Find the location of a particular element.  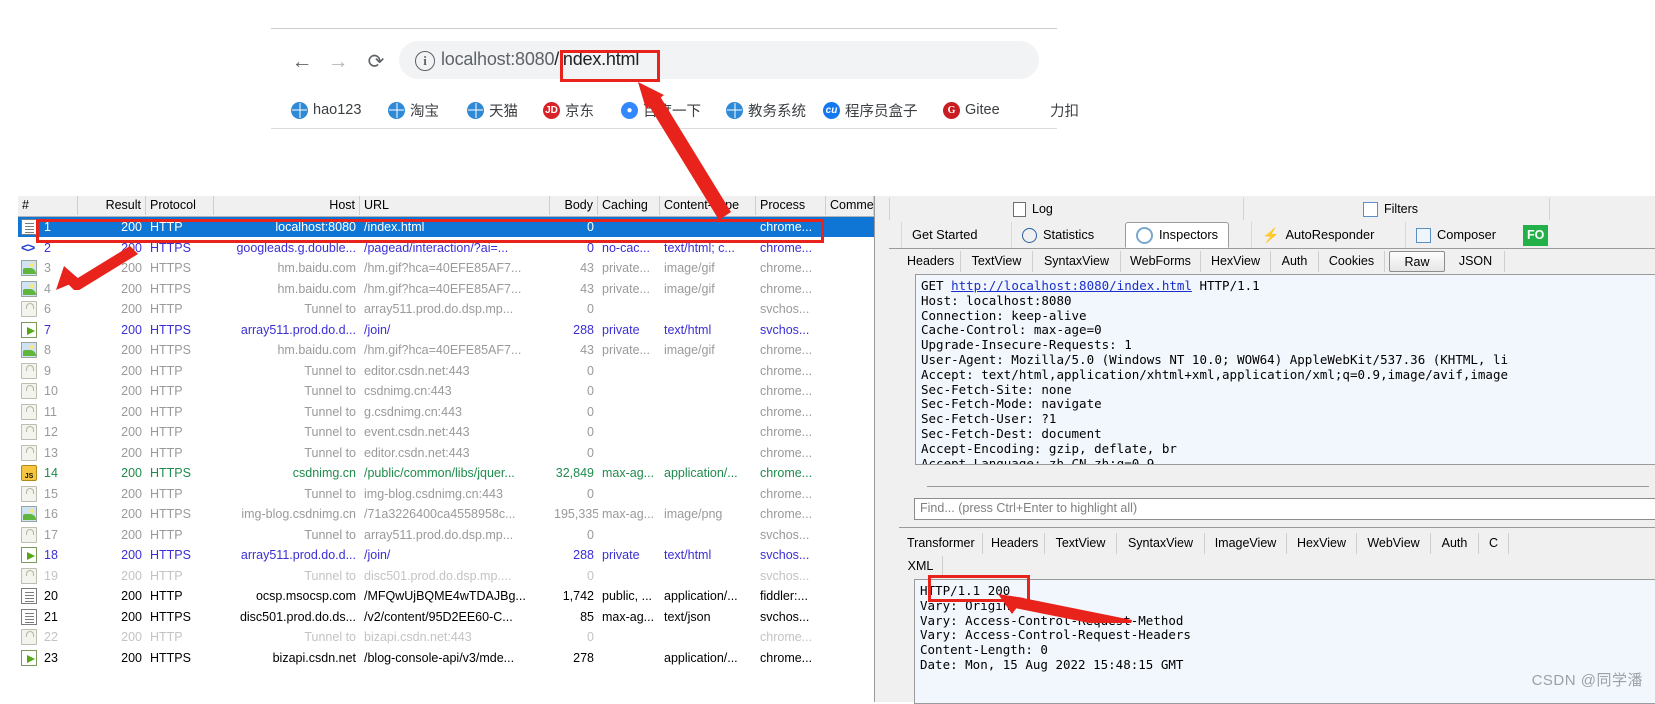

column-header-ctype: Content-Type is located at coordinates (708, 205).